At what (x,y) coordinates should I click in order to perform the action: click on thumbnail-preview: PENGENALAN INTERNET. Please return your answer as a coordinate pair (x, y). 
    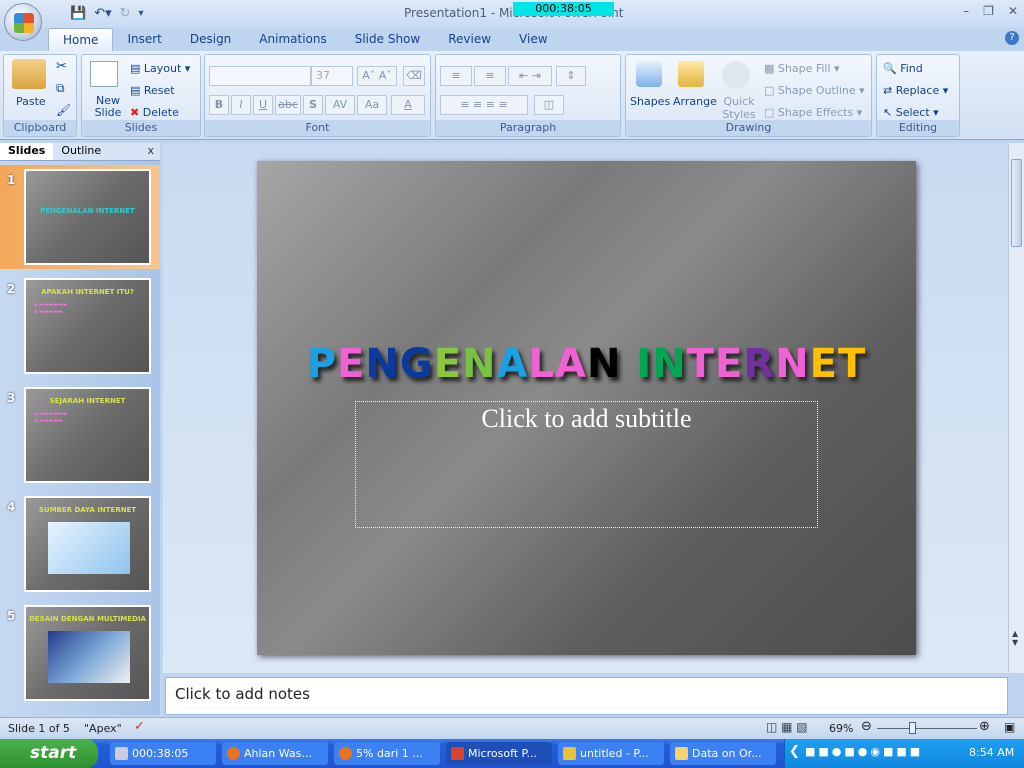
    Looking at the image, I should click on (87, 217).